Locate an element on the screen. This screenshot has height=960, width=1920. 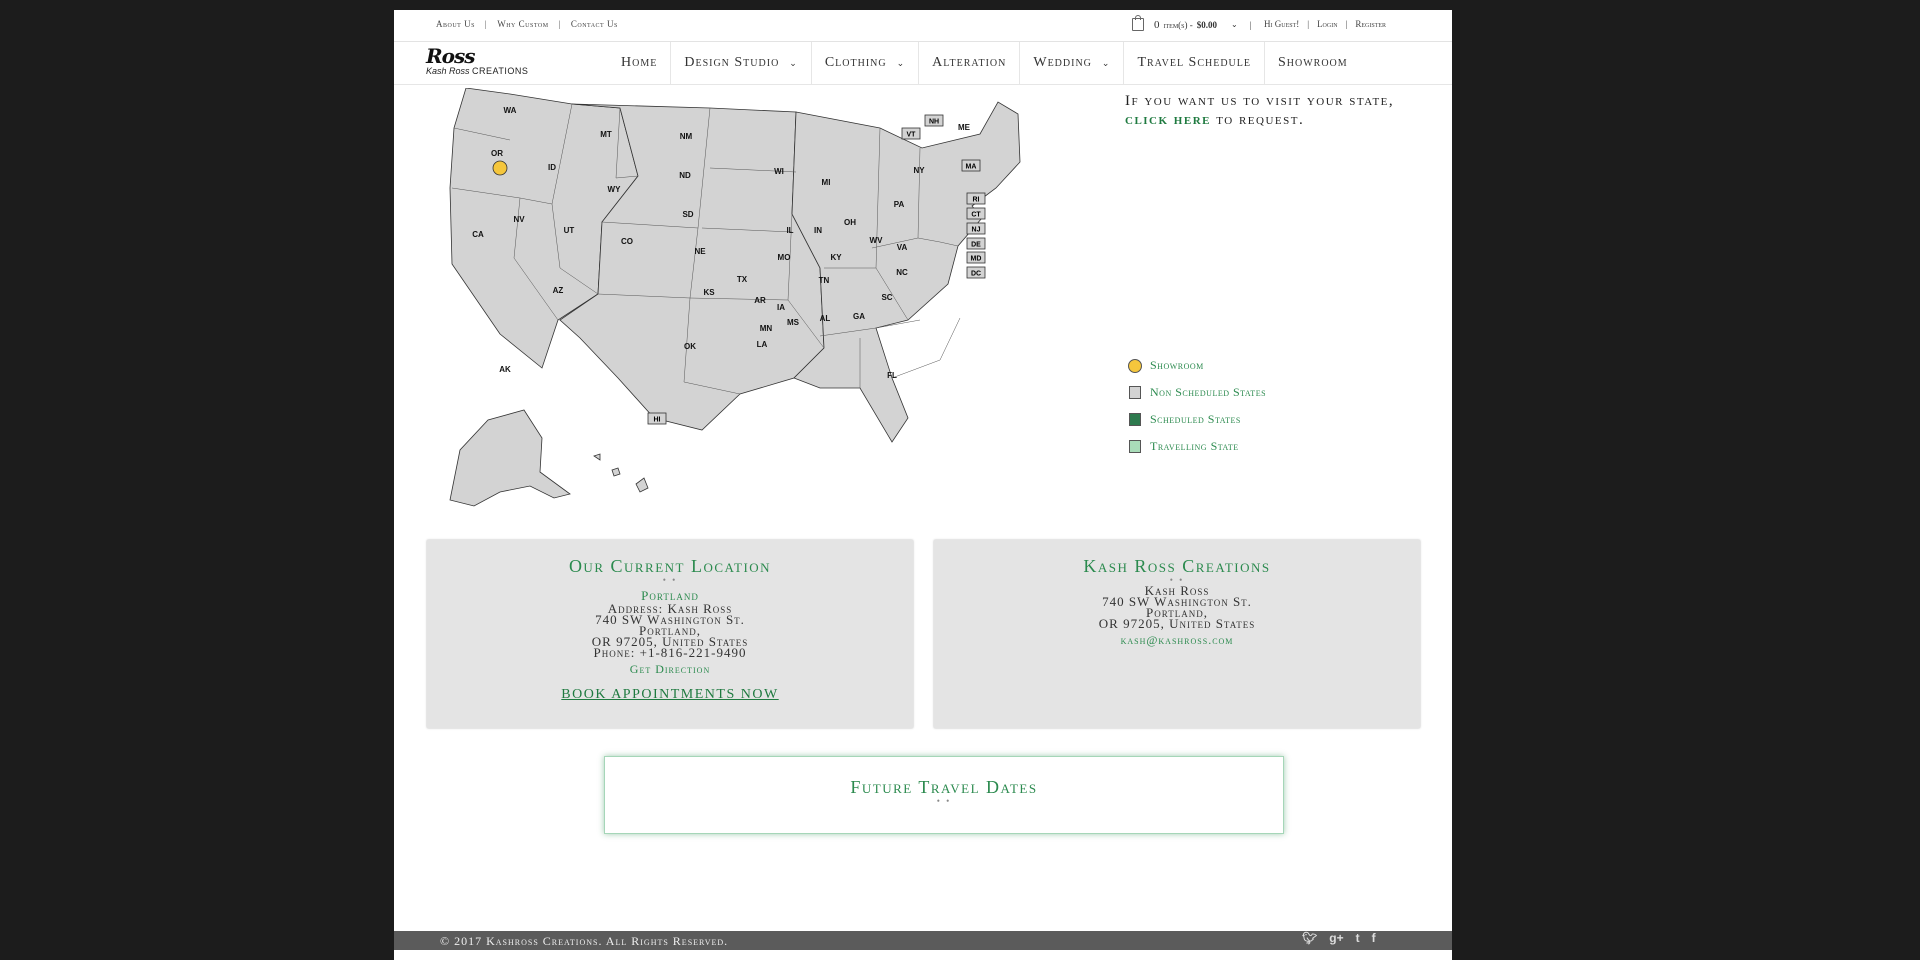
state-label-al: AL is located at coordinates (825, 318).